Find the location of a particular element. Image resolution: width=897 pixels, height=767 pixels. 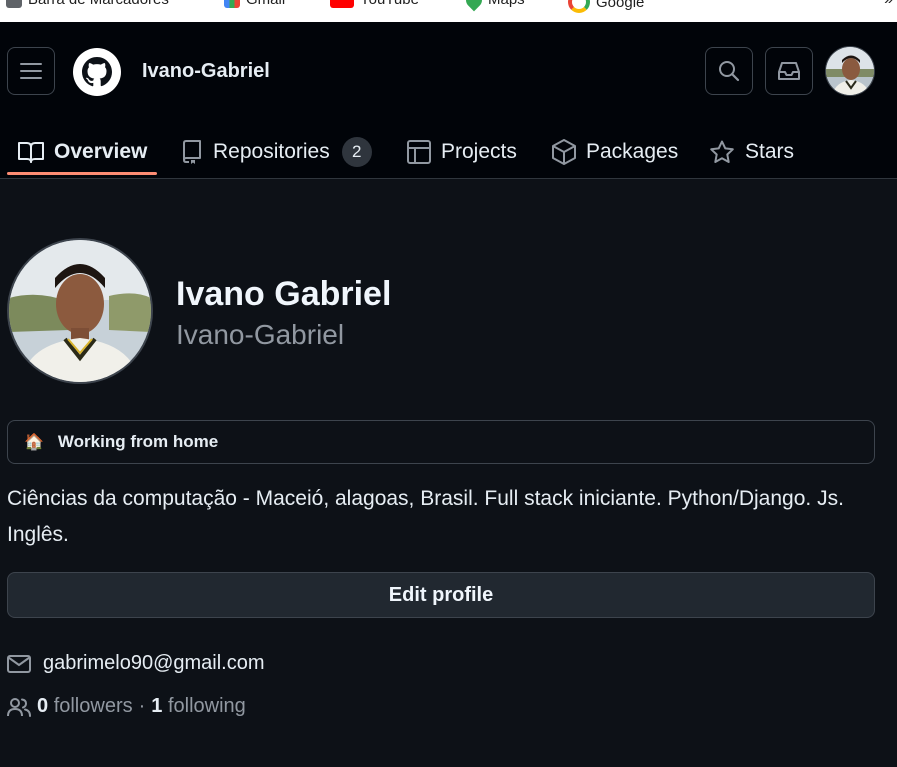

followers-label: followers is located at coordinates (93, 706).